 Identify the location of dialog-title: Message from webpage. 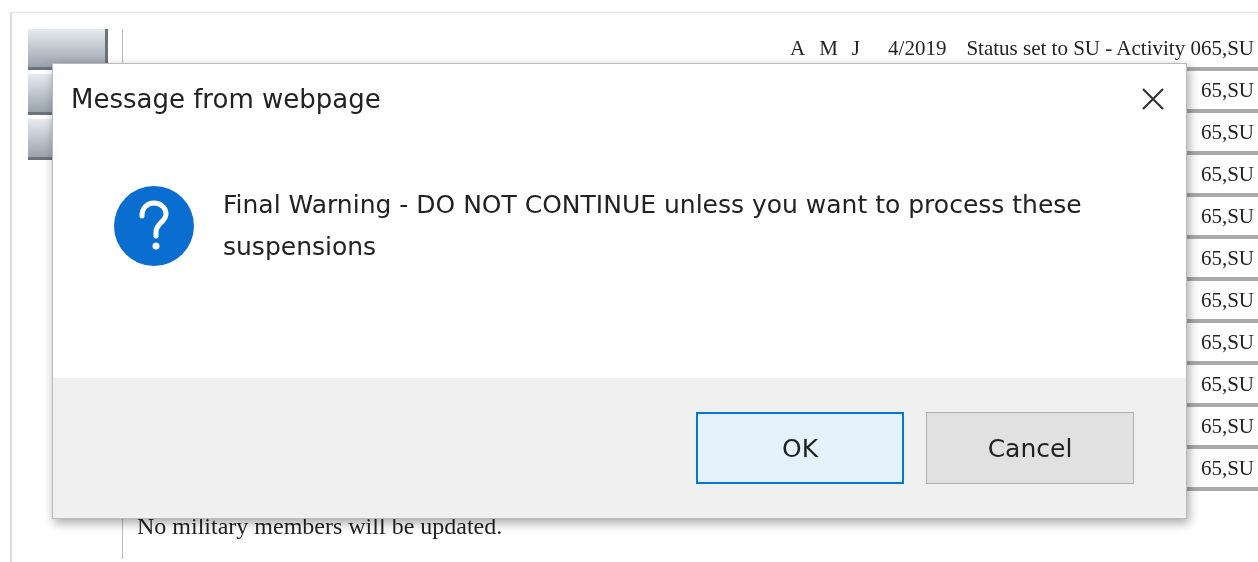
(226, 99).